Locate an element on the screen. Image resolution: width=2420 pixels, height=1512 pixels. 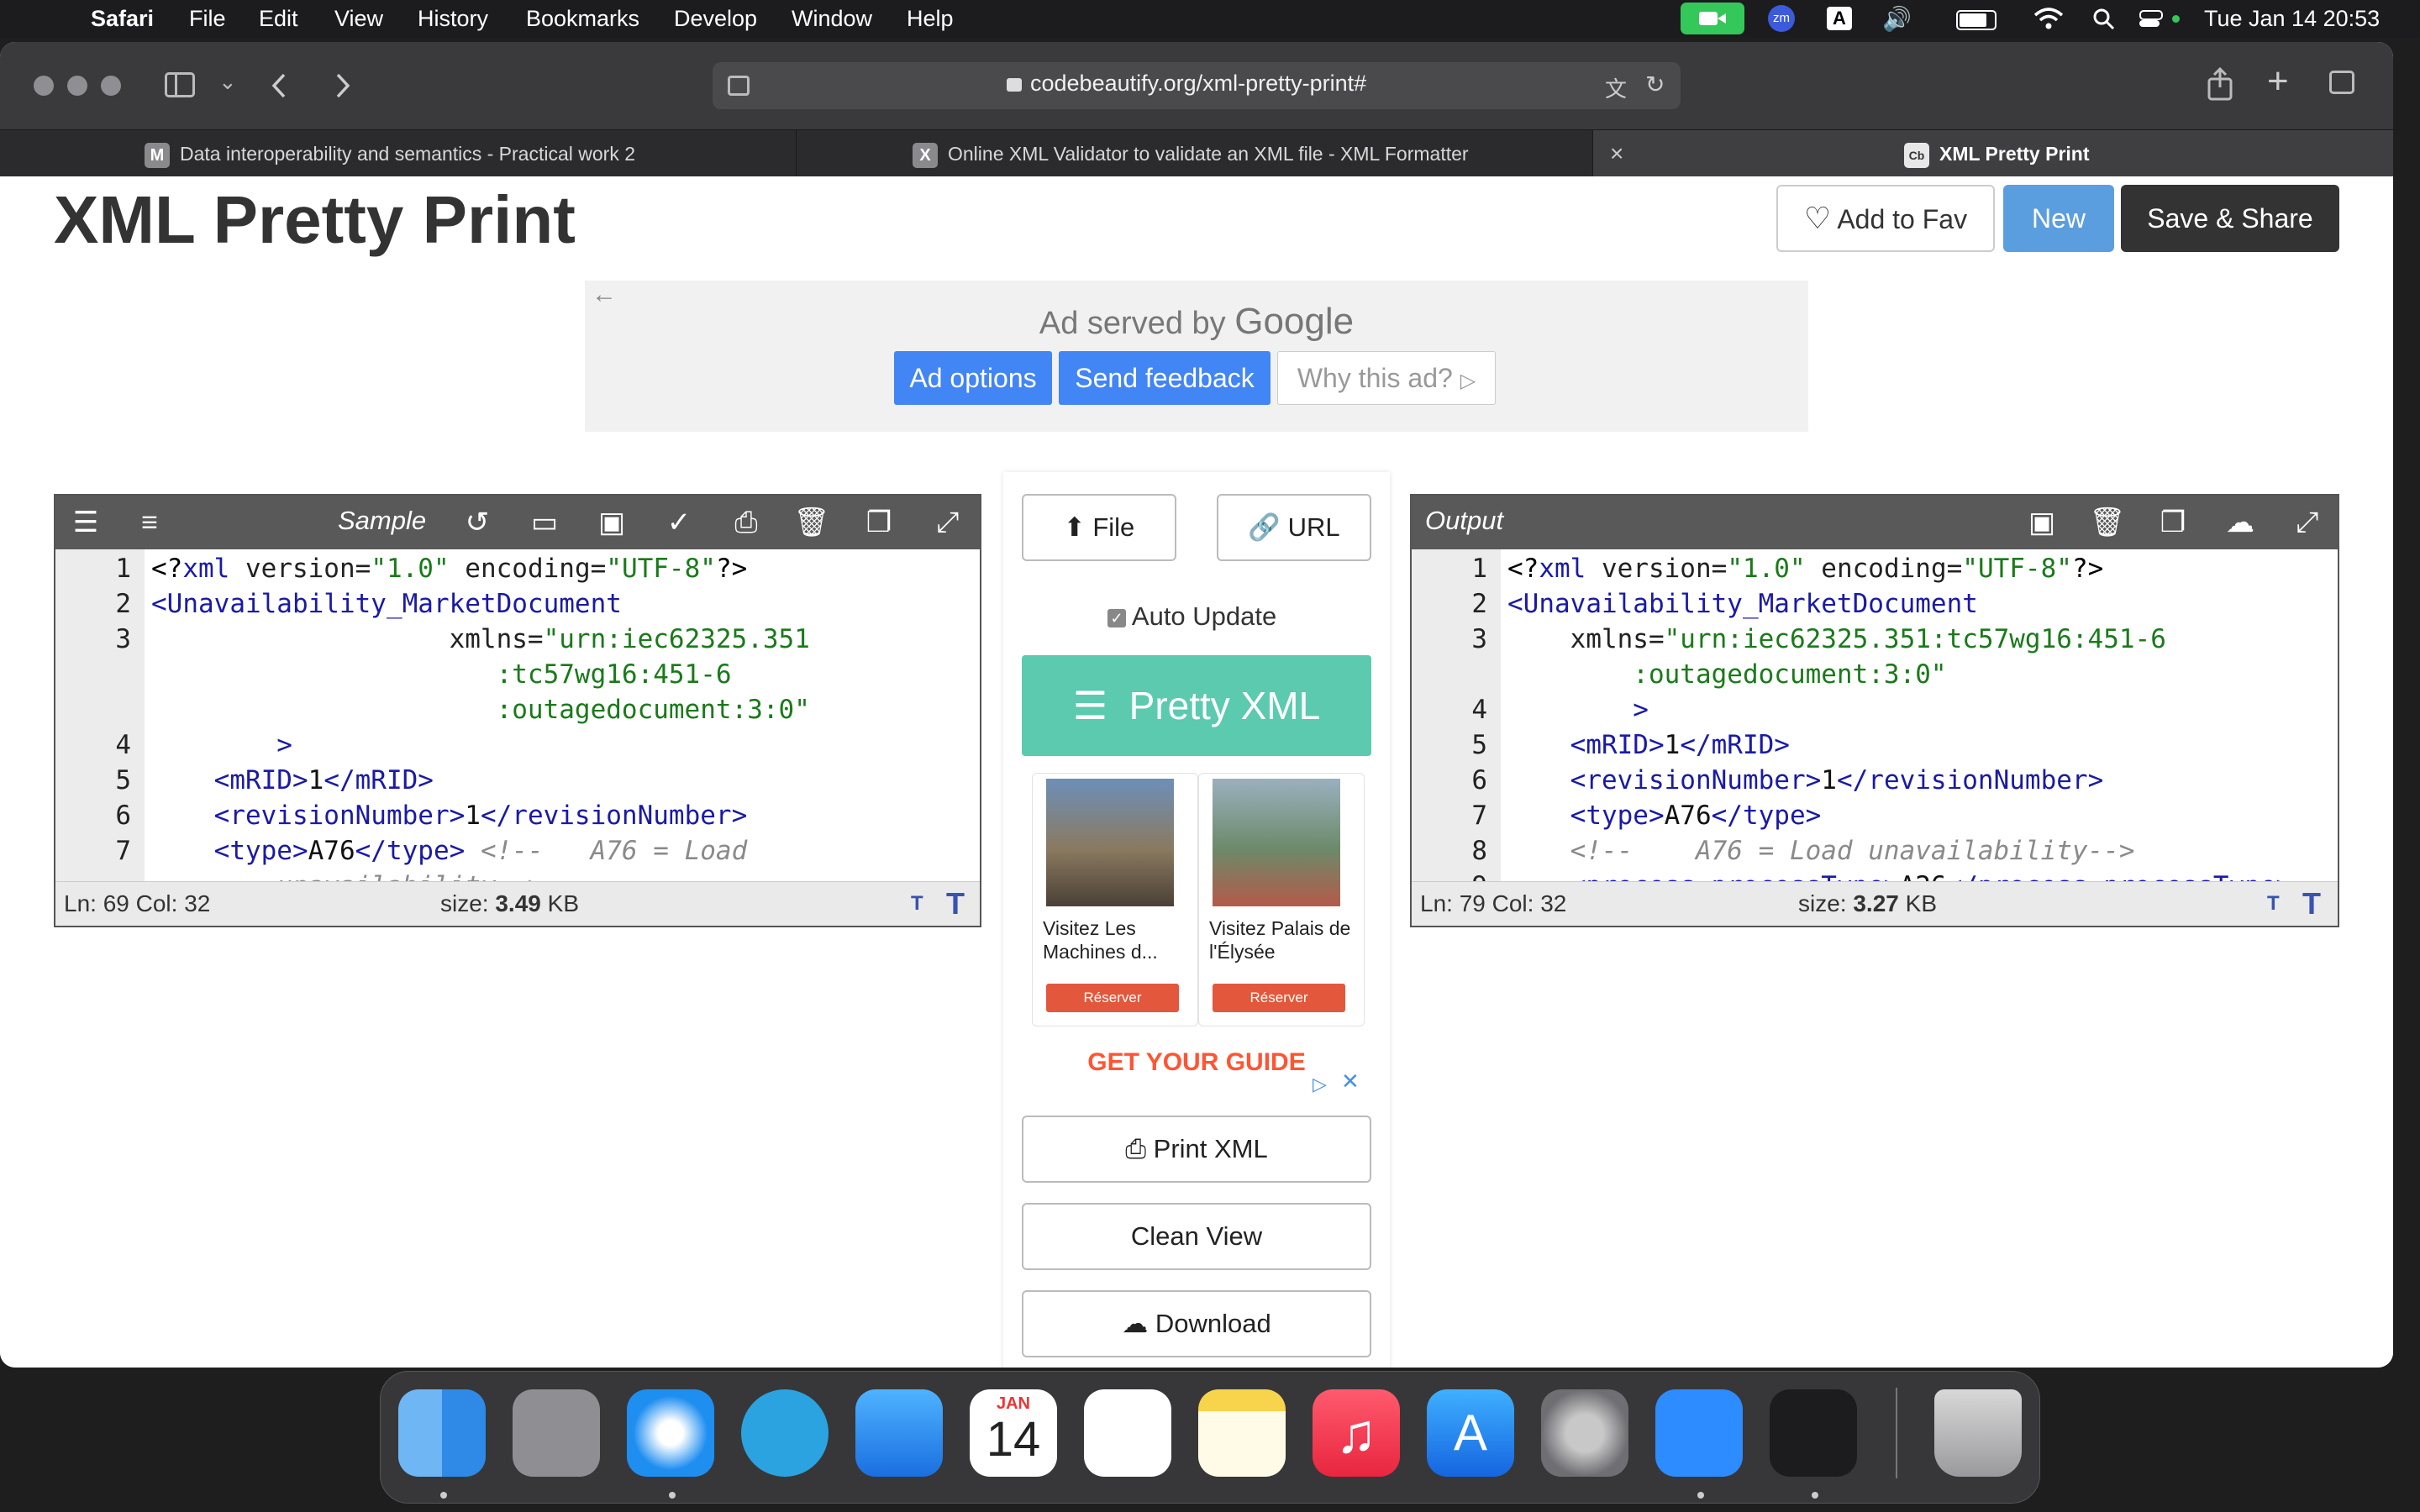
page-title: XML Pretty Print is located at coordinates (315, 219).